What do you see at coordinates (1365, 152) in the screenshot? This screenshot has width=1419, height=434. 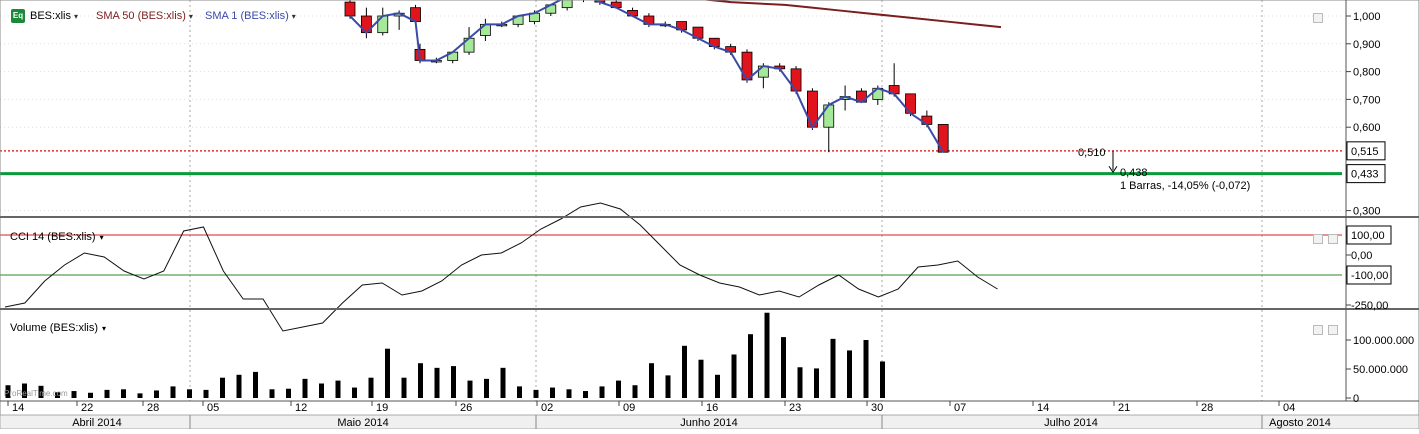 I see `price-label-text: 0,515` at bounding box center [1365, 152].